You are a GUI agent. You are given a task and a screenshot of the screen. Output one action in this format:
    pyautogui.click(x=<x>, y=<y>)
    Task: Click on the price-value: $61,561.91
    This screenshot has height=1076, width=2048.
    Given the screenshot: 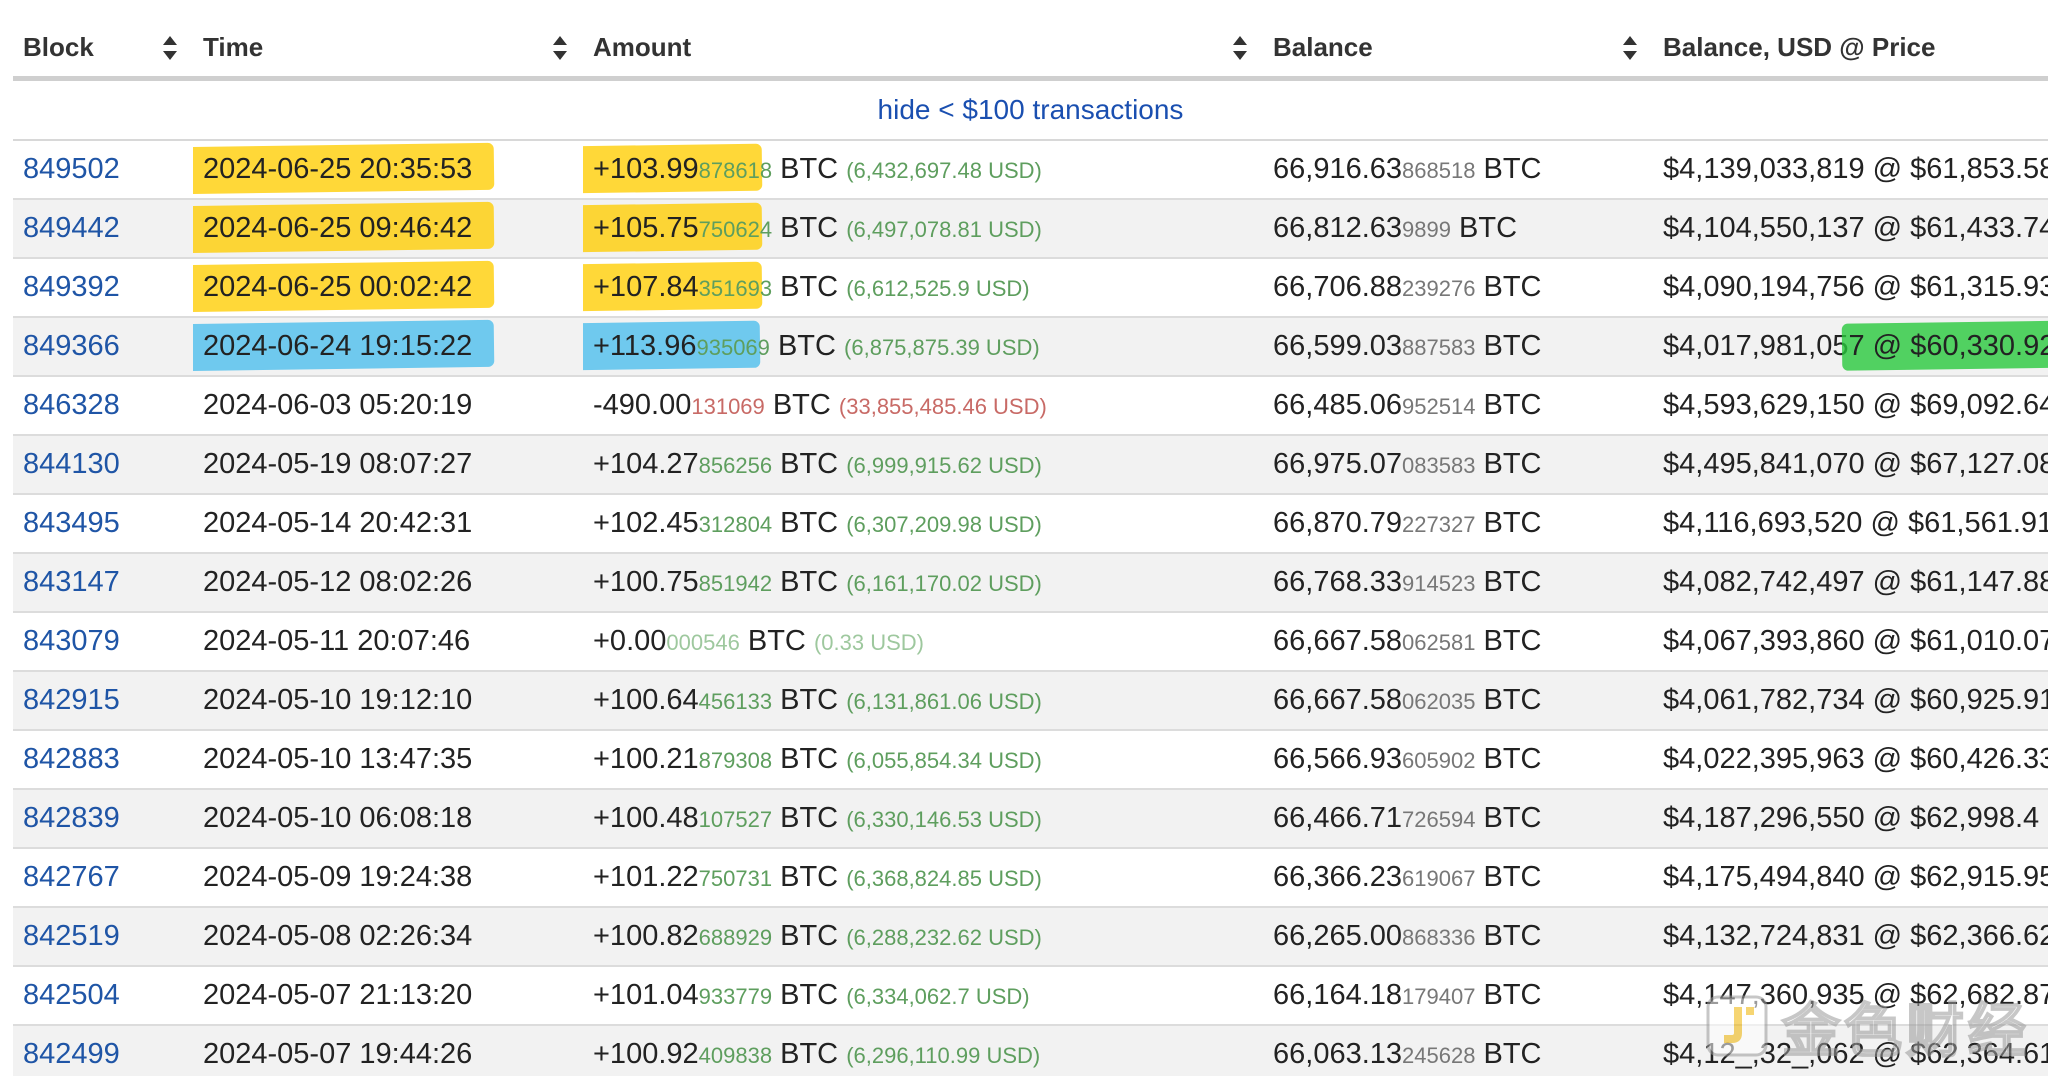 What is the action you would take?
    pyautogui.click(x=1978, y=523)
    